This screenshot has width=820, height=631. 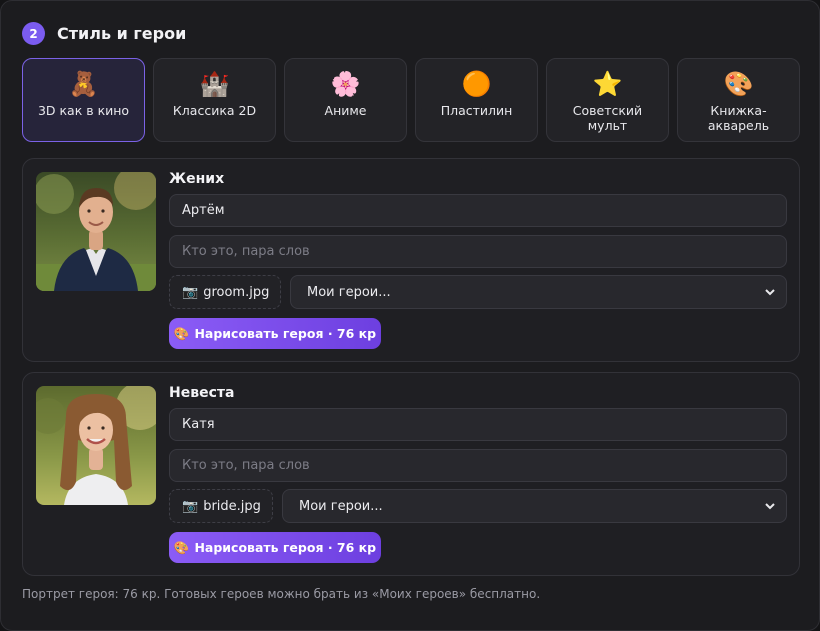 What do you see at coordinates (607, 100) in the screenshot?
I see `style-option-soviet-cartoon: ⭐ Советский мульт` at bounding box center [607, 100].